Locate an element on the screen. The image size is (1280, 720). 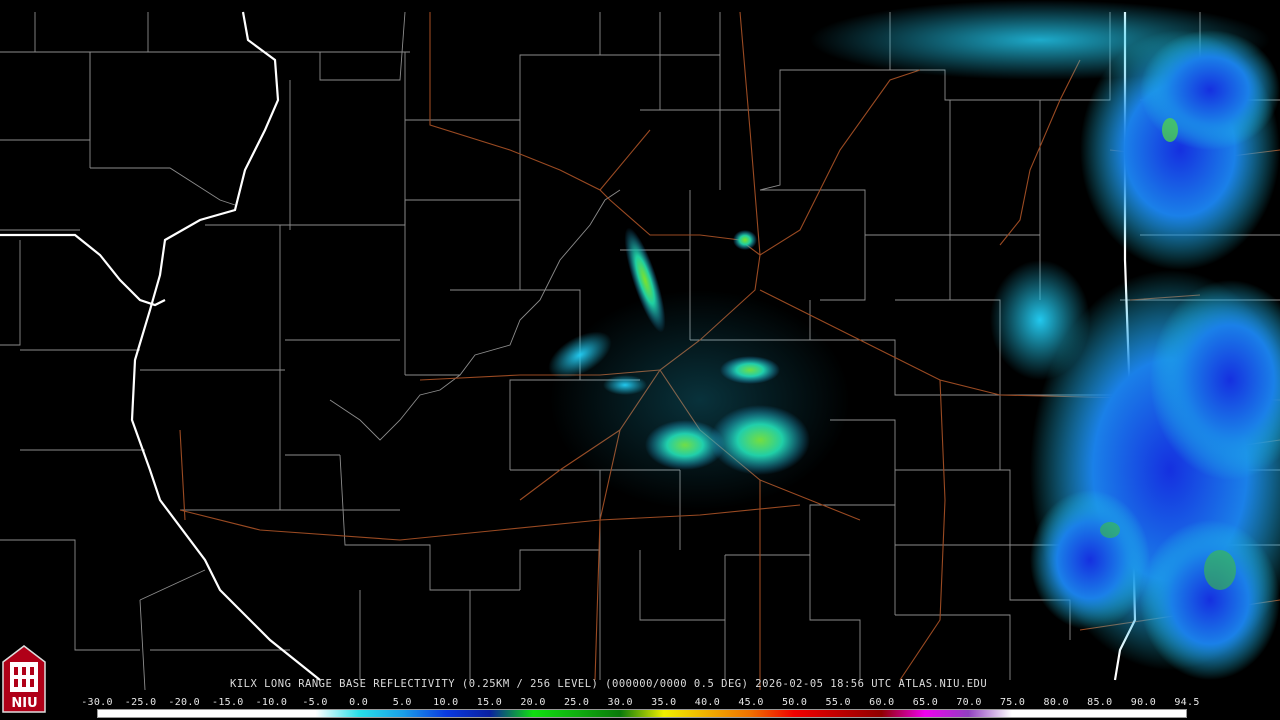
legend-tick-label: 25.0 is located at coordinates (576, 702).